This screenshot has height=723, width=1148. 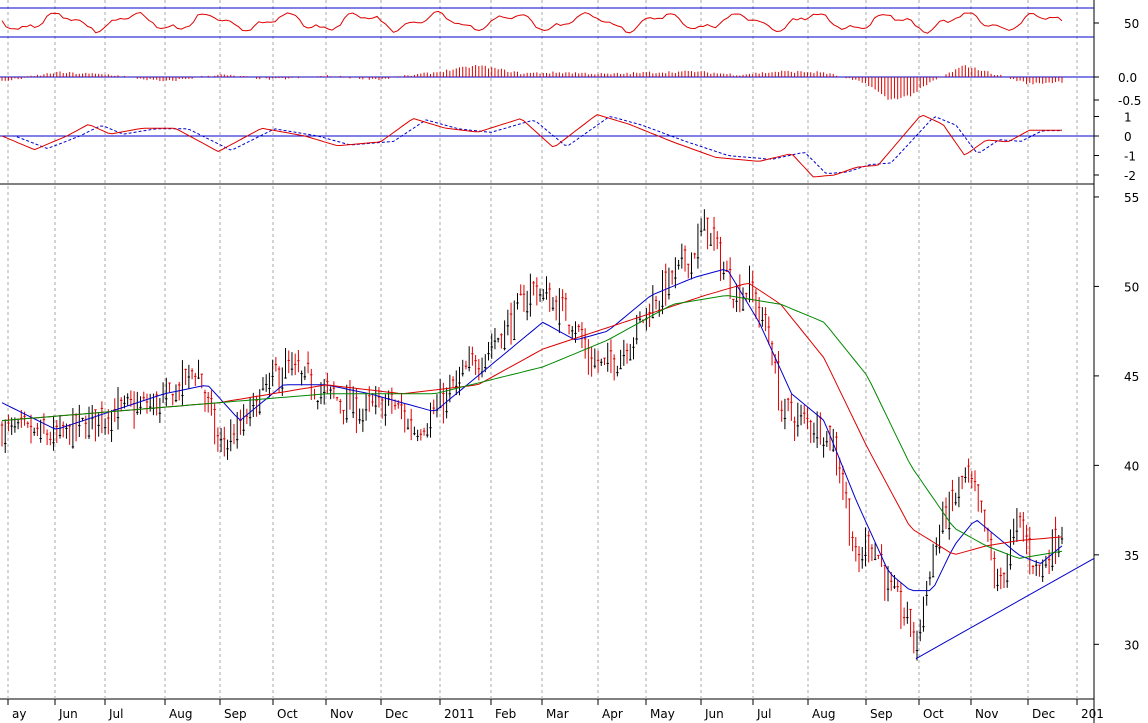 I want to click on x-tick-label-11: Apr, so click(x=612, y=714).